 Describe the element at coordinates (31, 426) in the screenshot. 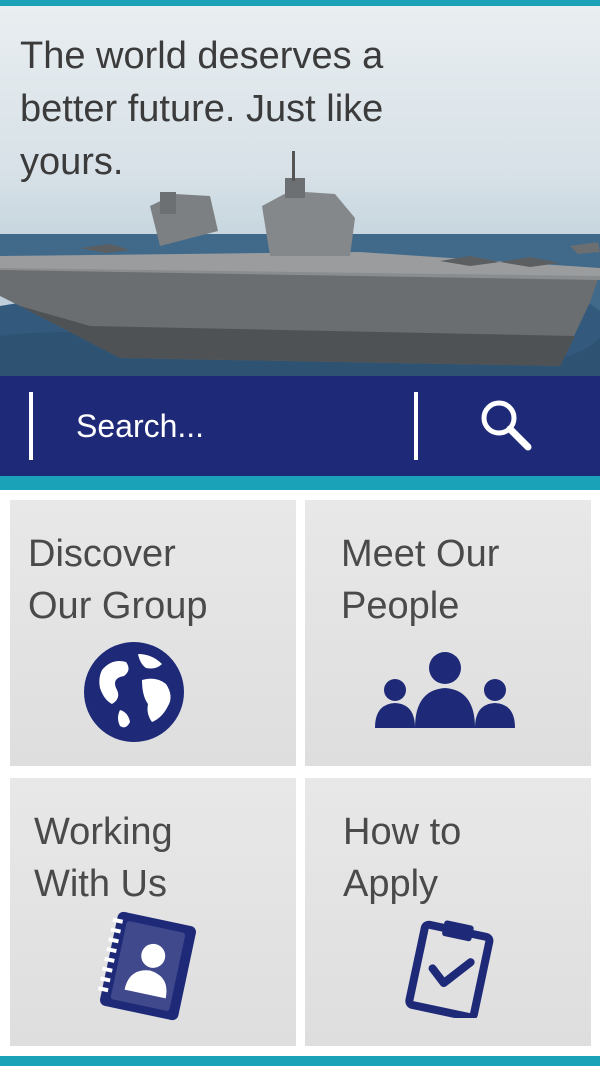

I see `search-divider-left` at that location.